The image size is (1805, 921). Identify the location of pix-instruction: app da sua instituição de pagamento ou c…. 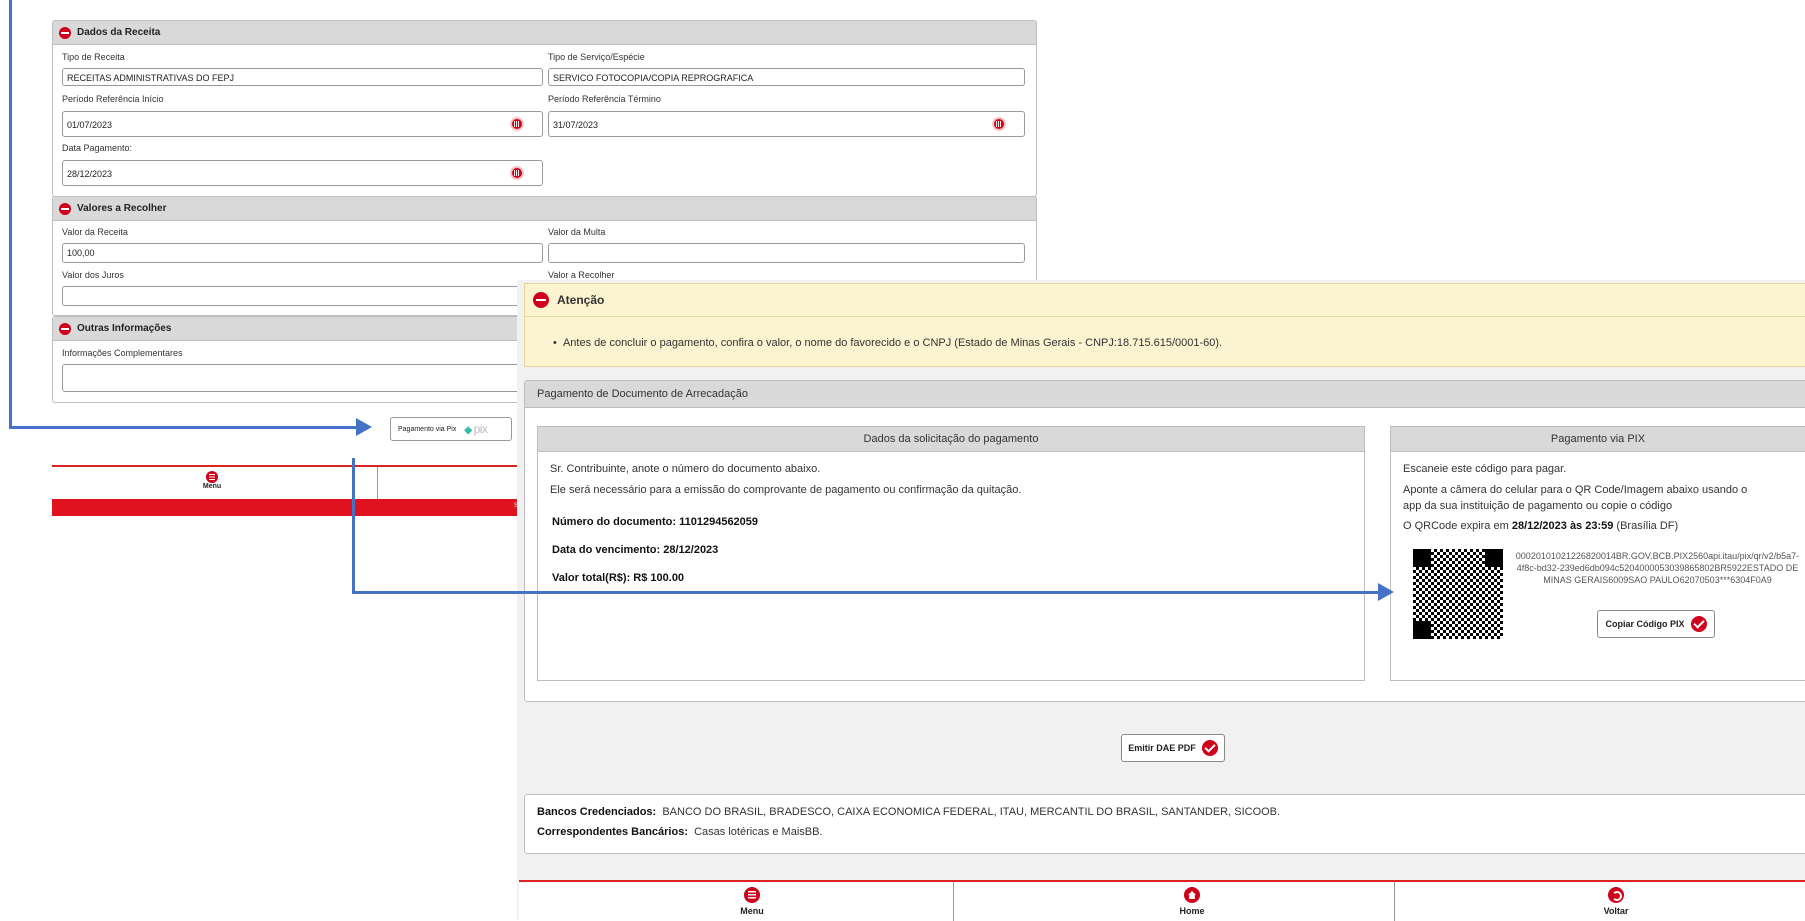
(1538, 506).